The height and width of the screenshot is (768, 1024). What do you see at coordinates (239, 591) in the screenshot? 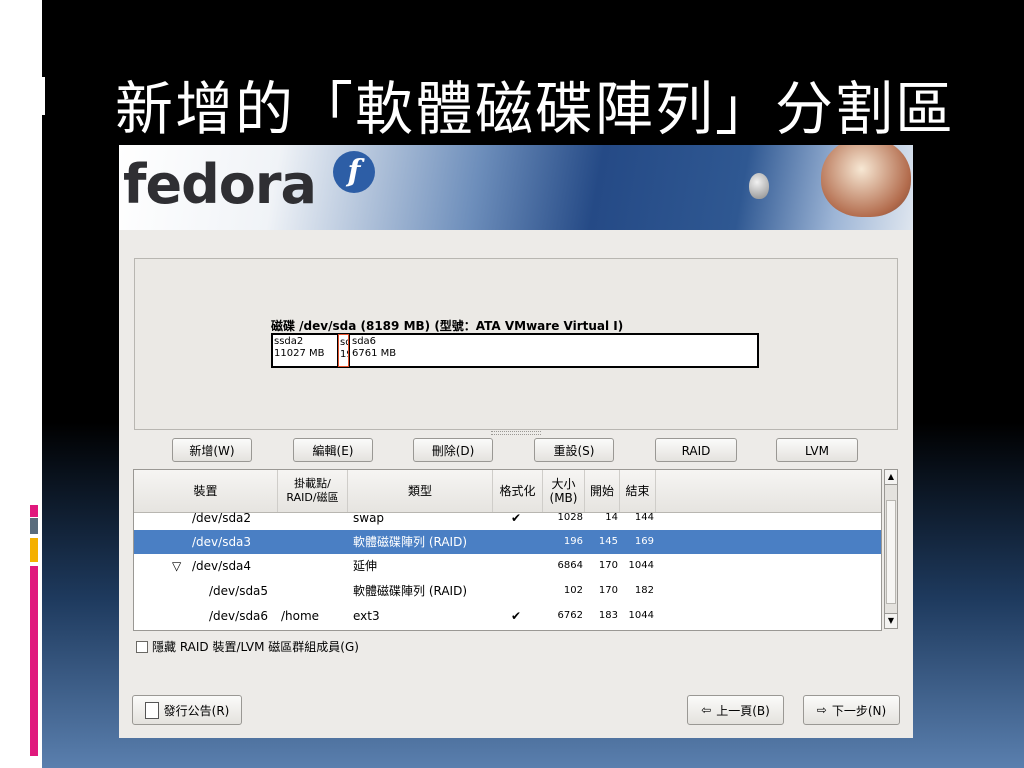
I see `cell-device: /dev/sda5` at bounding box center [239, 591].